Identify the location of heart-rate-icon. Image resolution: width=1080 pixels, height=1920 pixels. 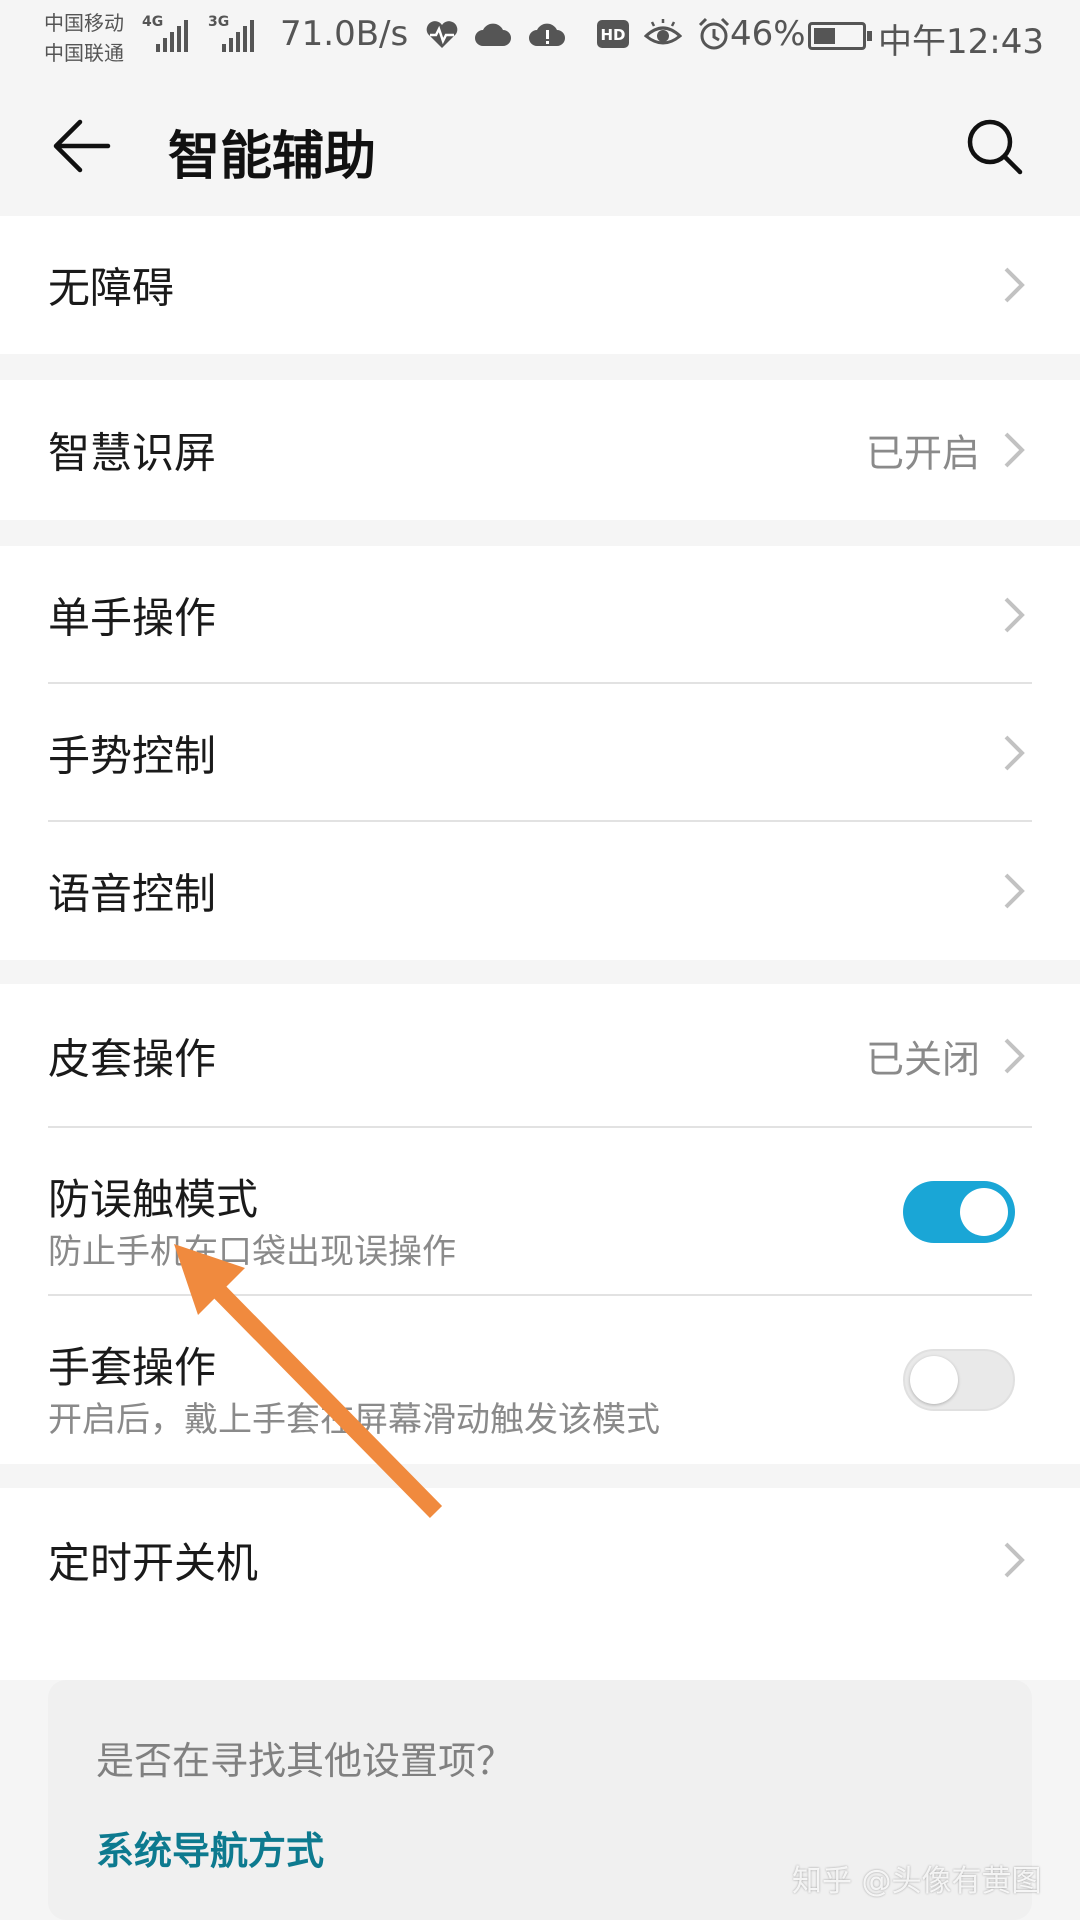
(442, 34).